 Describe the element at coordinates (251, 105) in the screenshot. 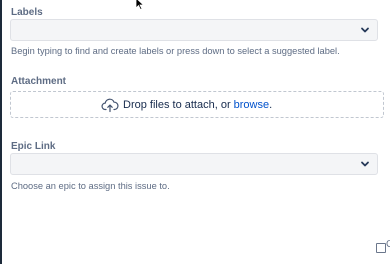

I see `browse-link: browse` at that location.